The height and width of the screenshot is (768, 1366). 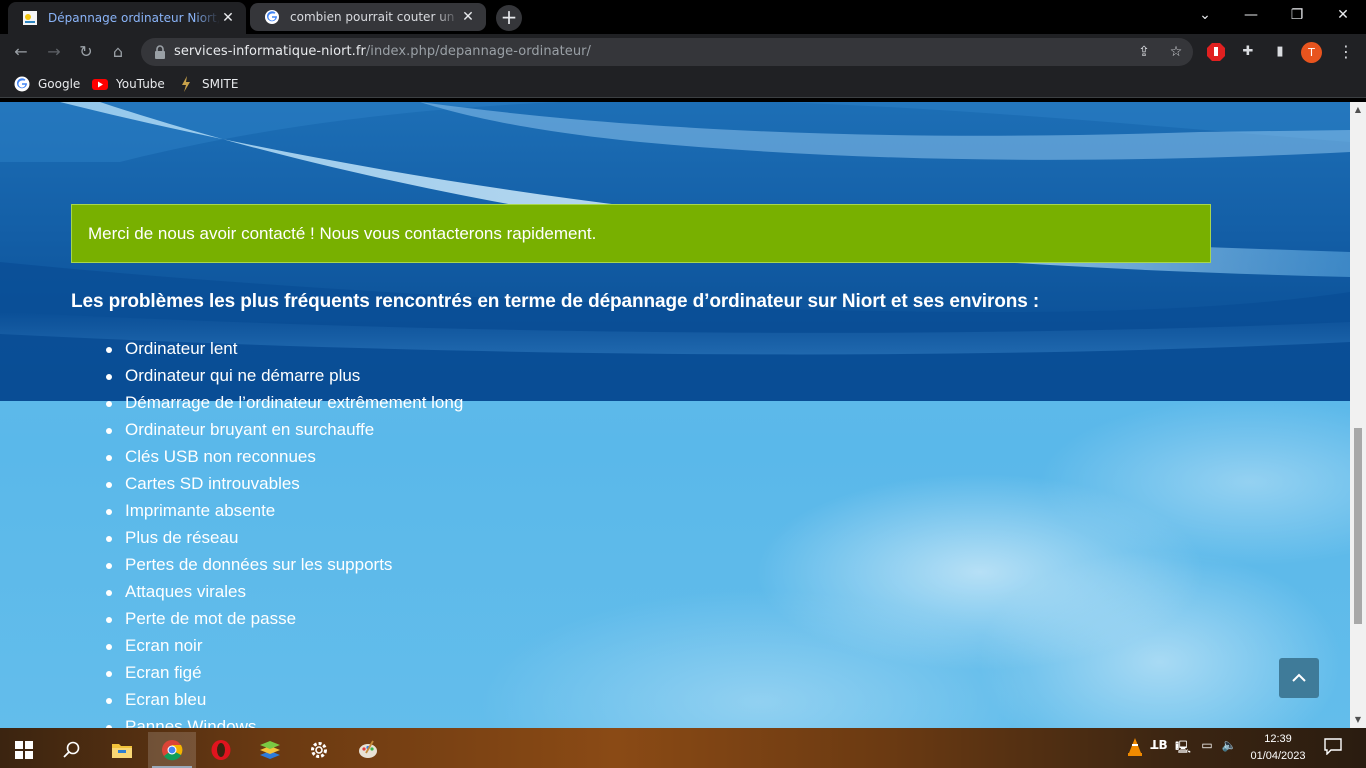 I want to click on list-item: Plus de réseau, so click(x=284, y=539).